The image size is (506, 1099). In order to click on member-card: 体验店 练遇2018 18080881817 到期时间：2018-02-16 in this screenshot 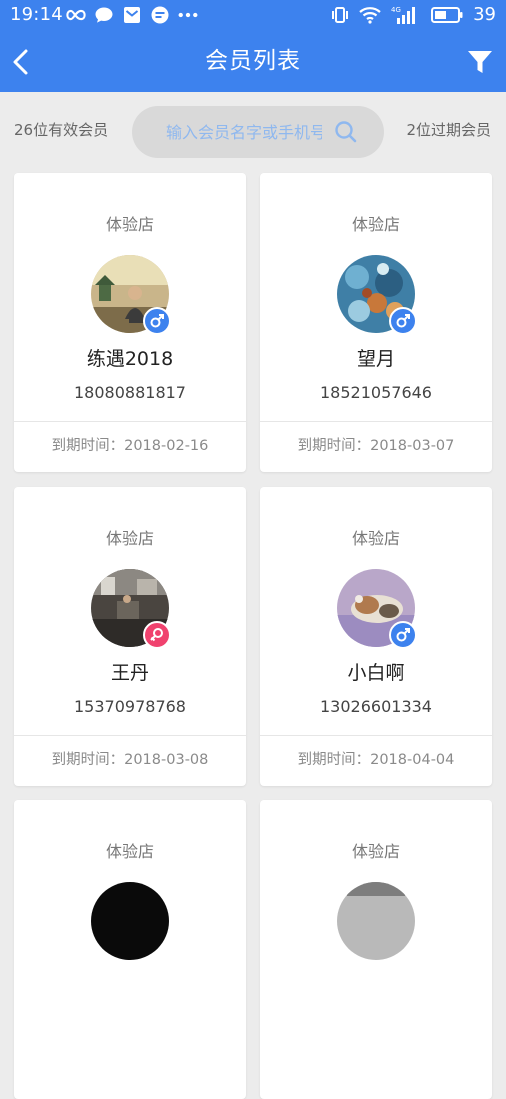, I will do `click(130, 322)`.